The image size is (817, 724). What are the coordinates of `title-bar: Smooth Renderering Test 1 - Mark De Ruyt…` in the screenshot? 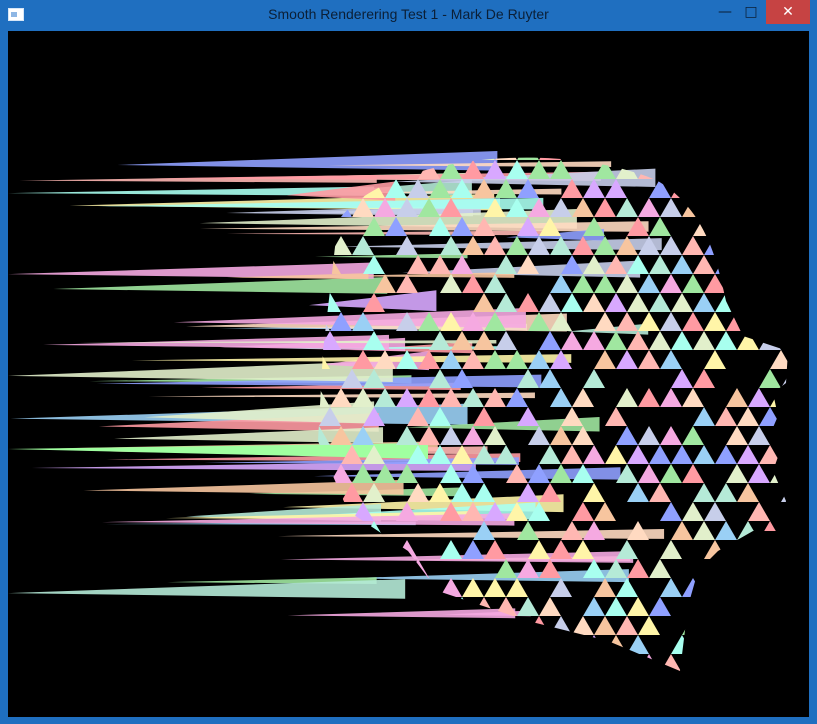 It's located at (408, 15).